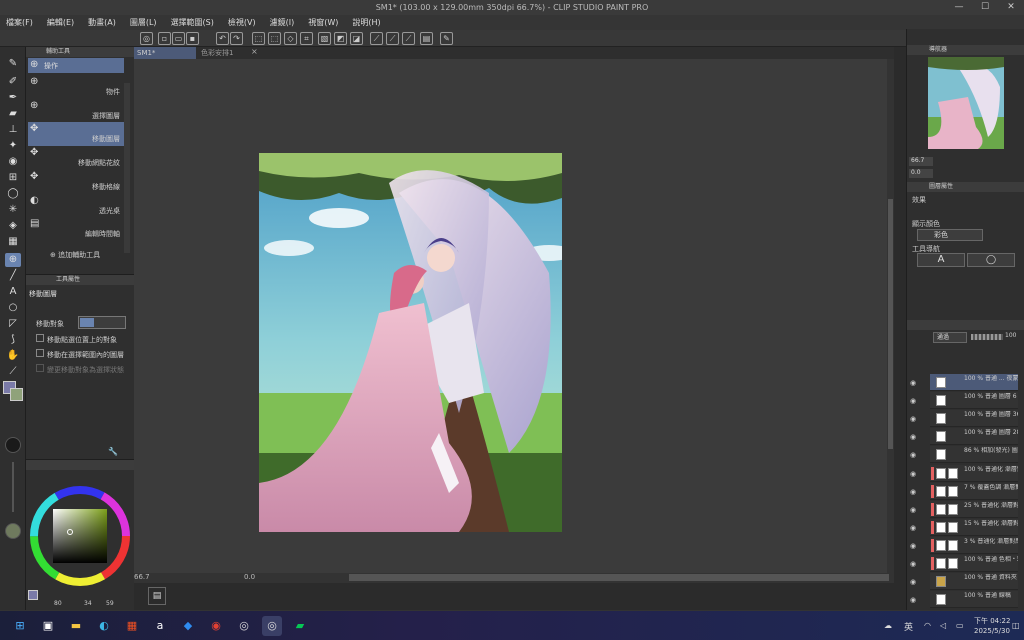 Image resolution: width=1024 pixels, height=640 pixels. Describe the element at coordinates (76, 182) in the screenshot. I see `subtool-move-grid: ✥ 移動格線` at that location.